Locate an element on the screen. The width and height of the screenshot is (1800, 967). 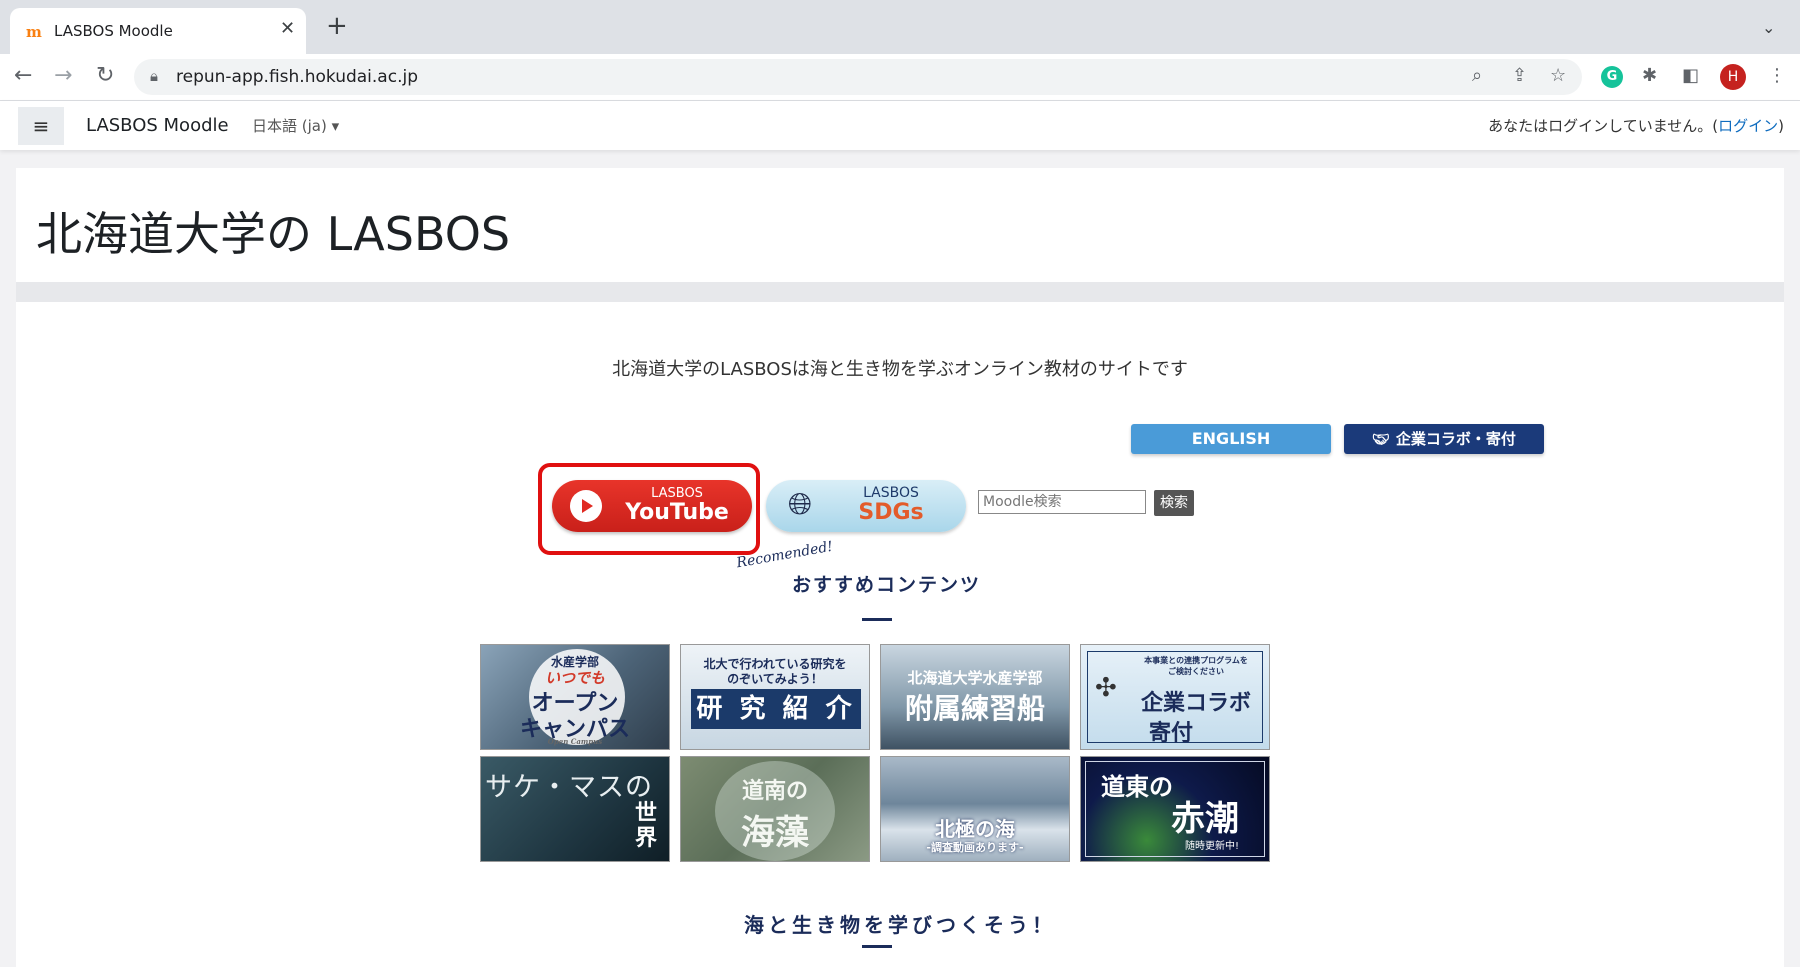
moodle-favicon-icon: m is located at coordinates (34, 32).